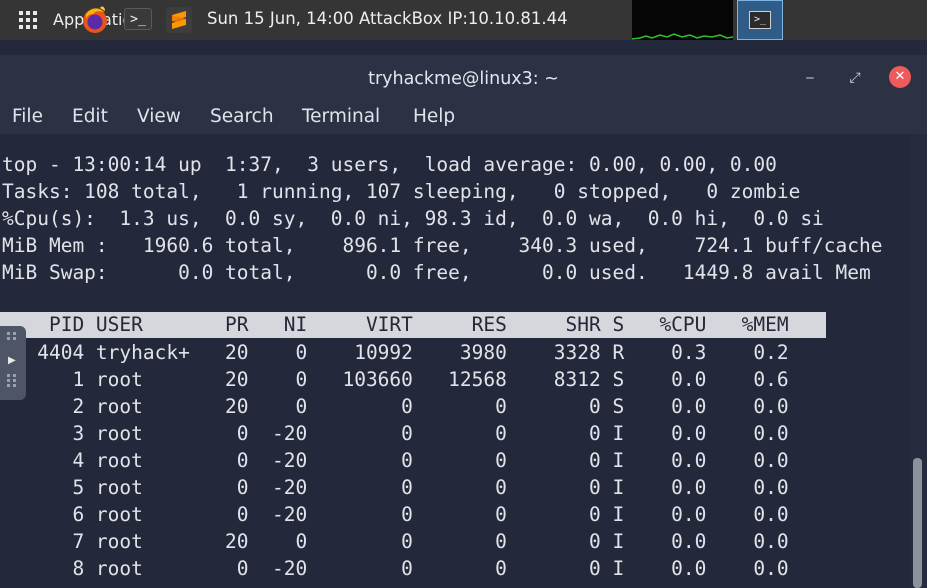 The width and height of the screenshot is (927, 588). What do you see at coordinates (810, 78) in the screenshot?
I see `minimize-button: ‒` at bounding box center [810, 78].